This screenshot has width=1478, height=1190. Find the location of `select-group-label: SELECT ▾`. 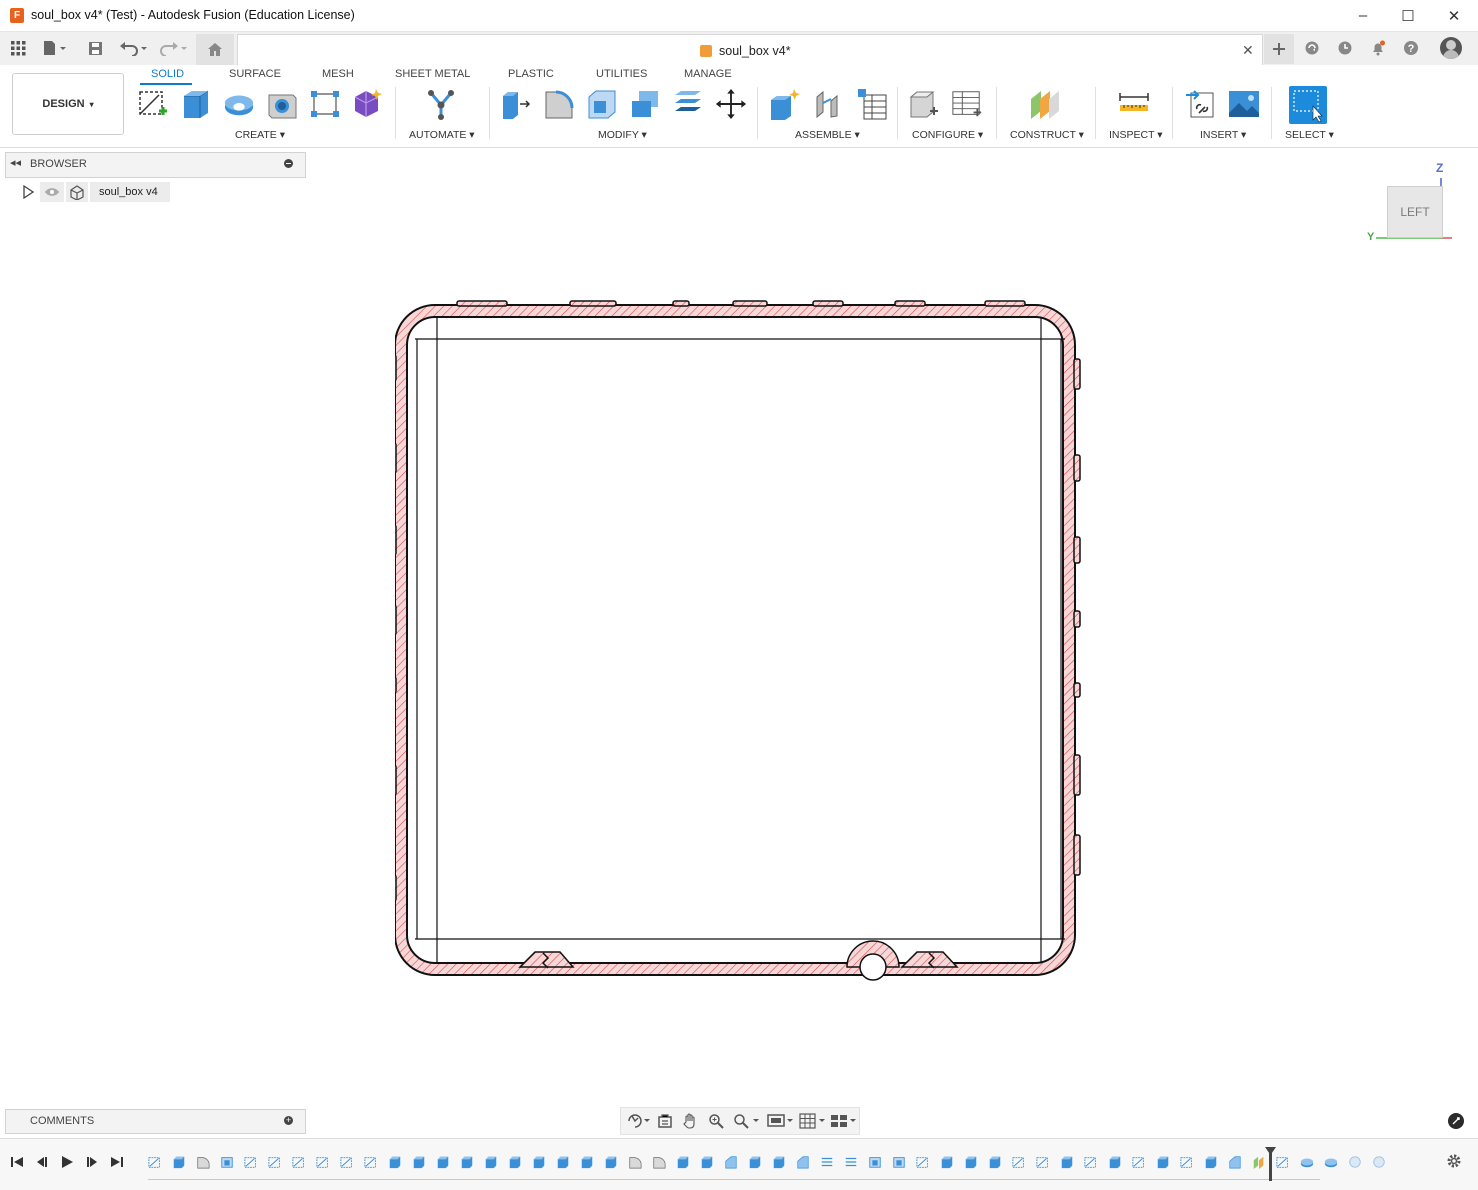

select-group-label: SELECT ▾ is located at coordinates (1309, 135).